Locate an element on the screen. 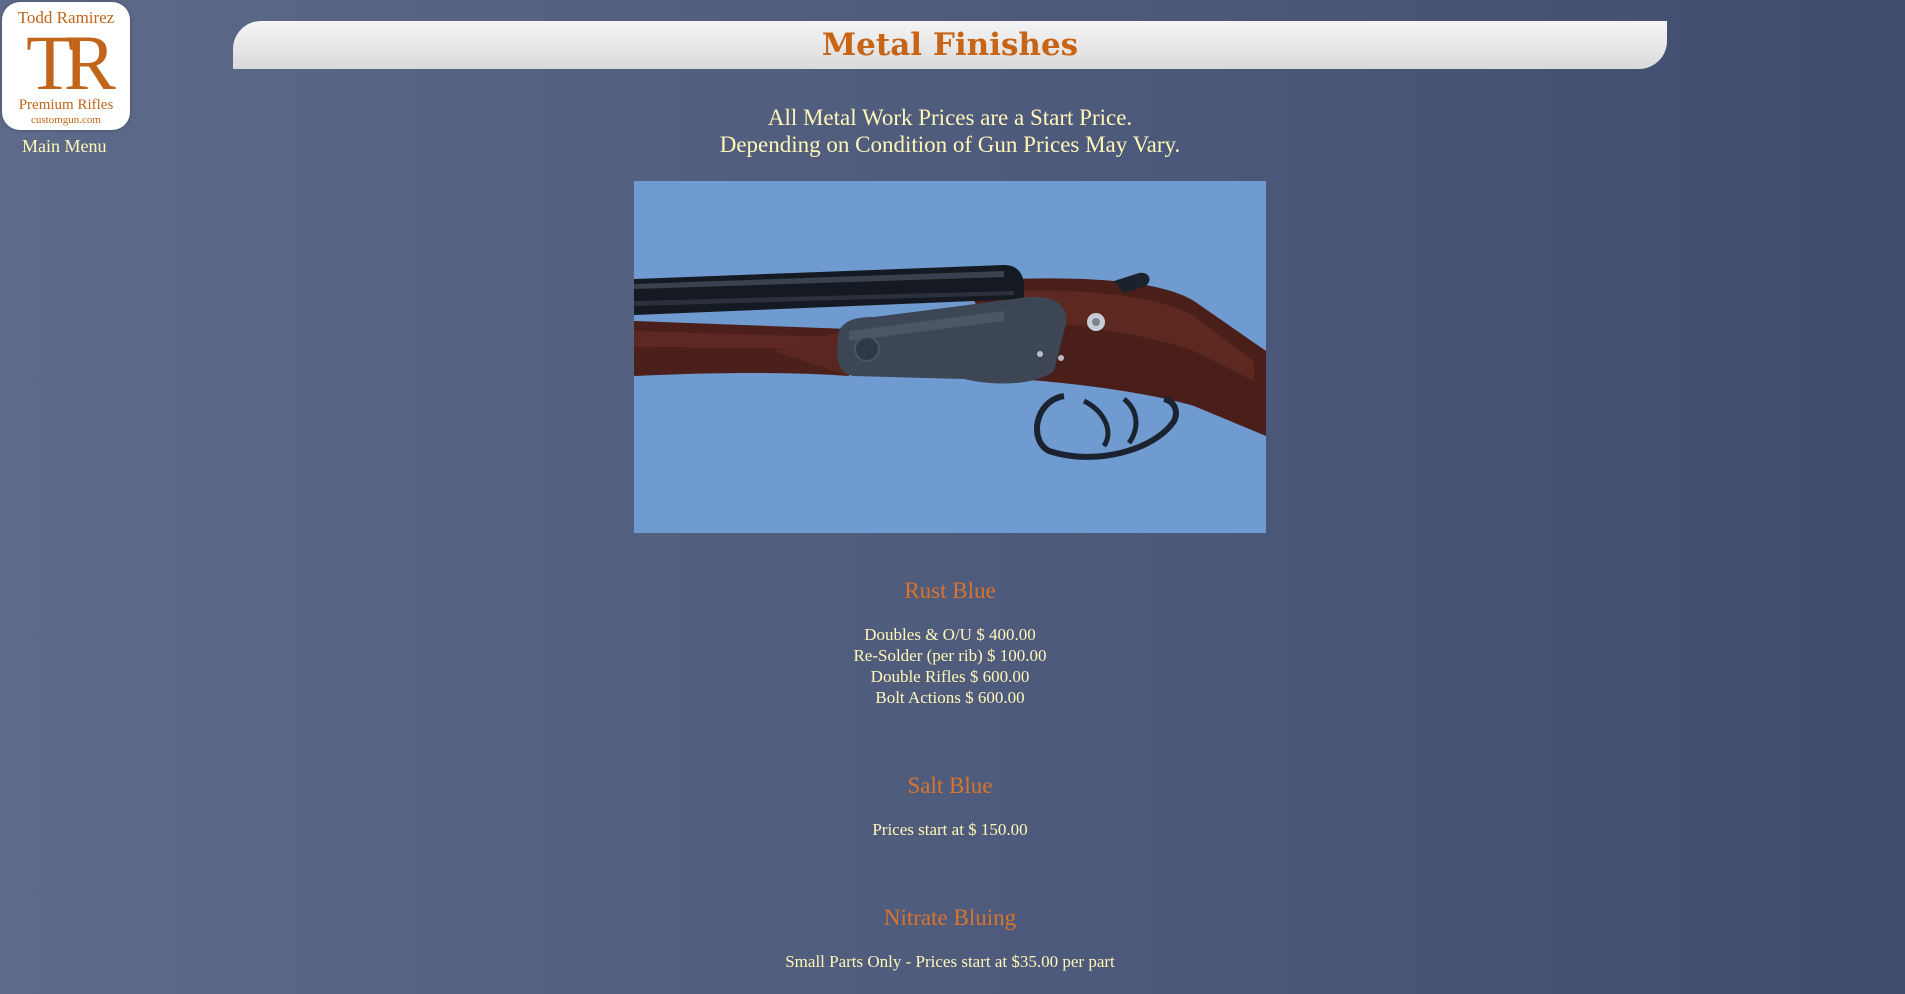 This screenshot has height=994, width=1905. section-heading: Nitrate Bluing is located at coordinates (950, 917).